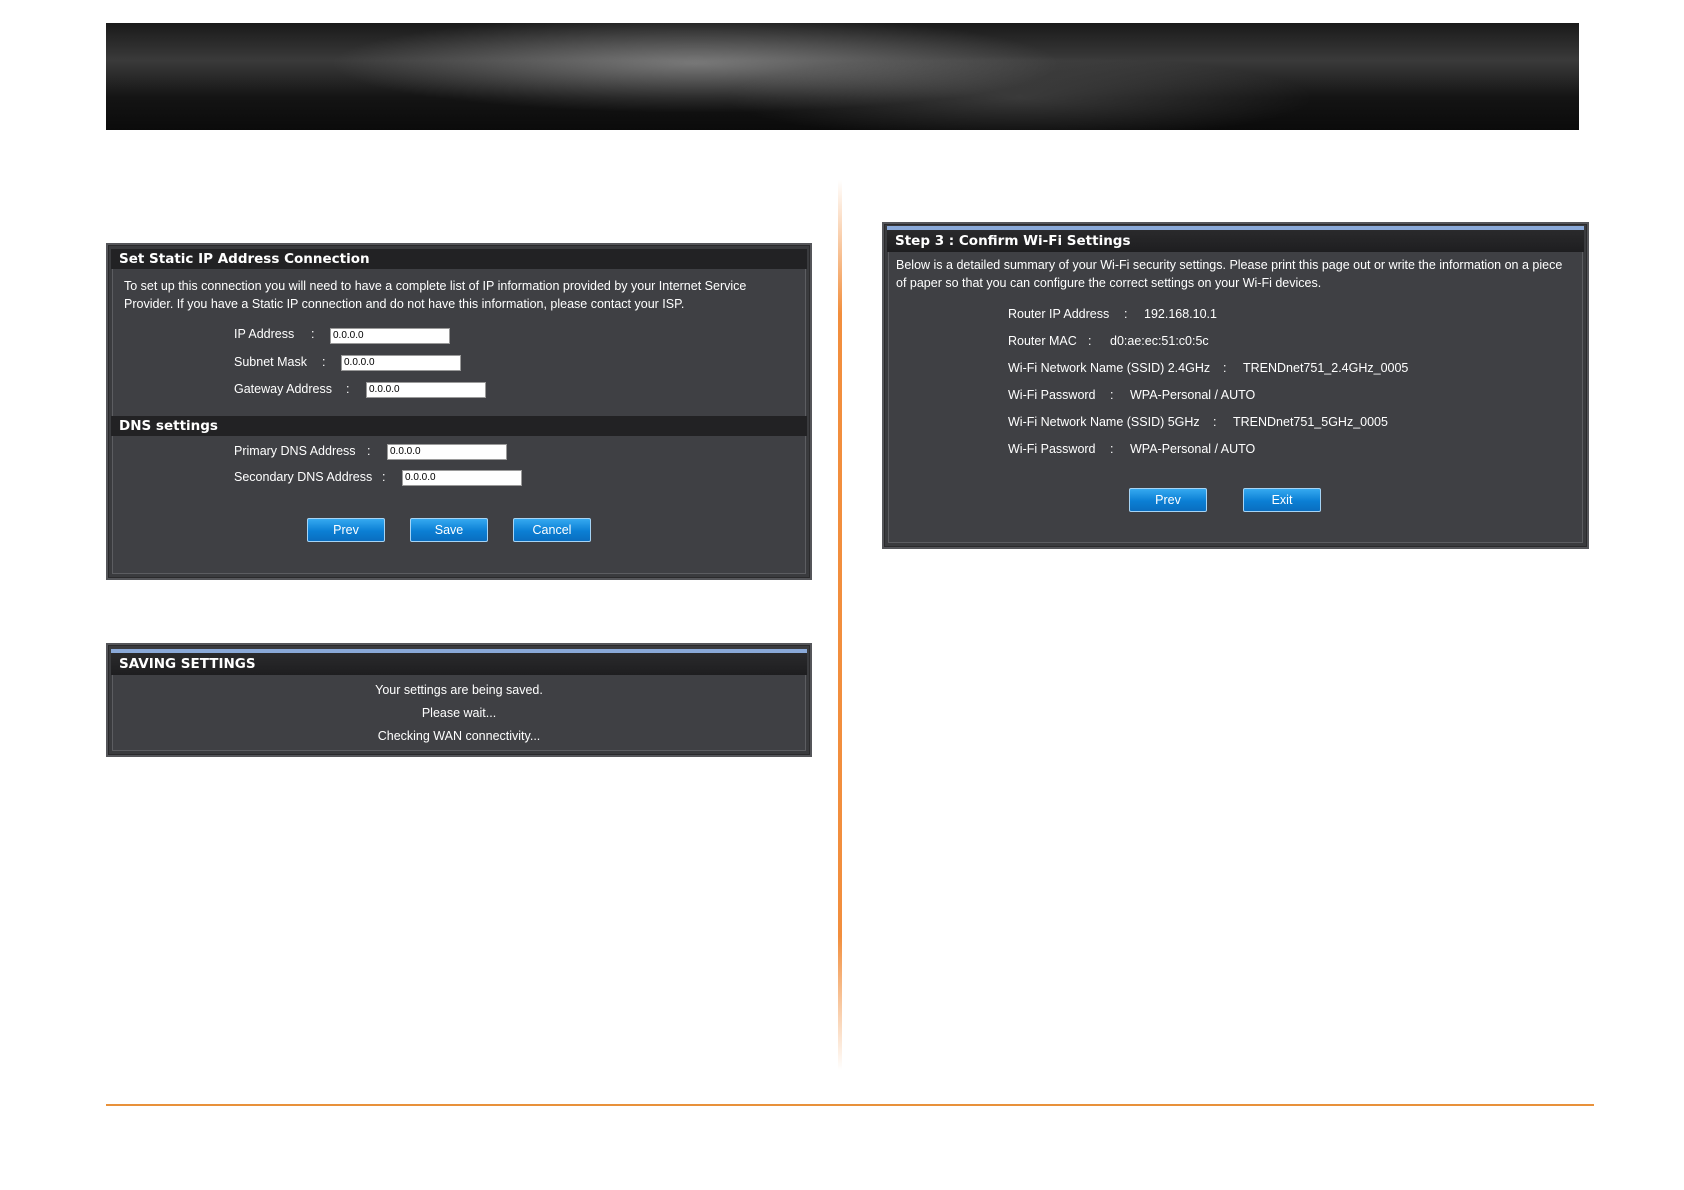 The image size is (1684, 1190). Describe the element at coordinates (552, 530) in the screenshot. I see `cancel-button: Cancel` at that location.